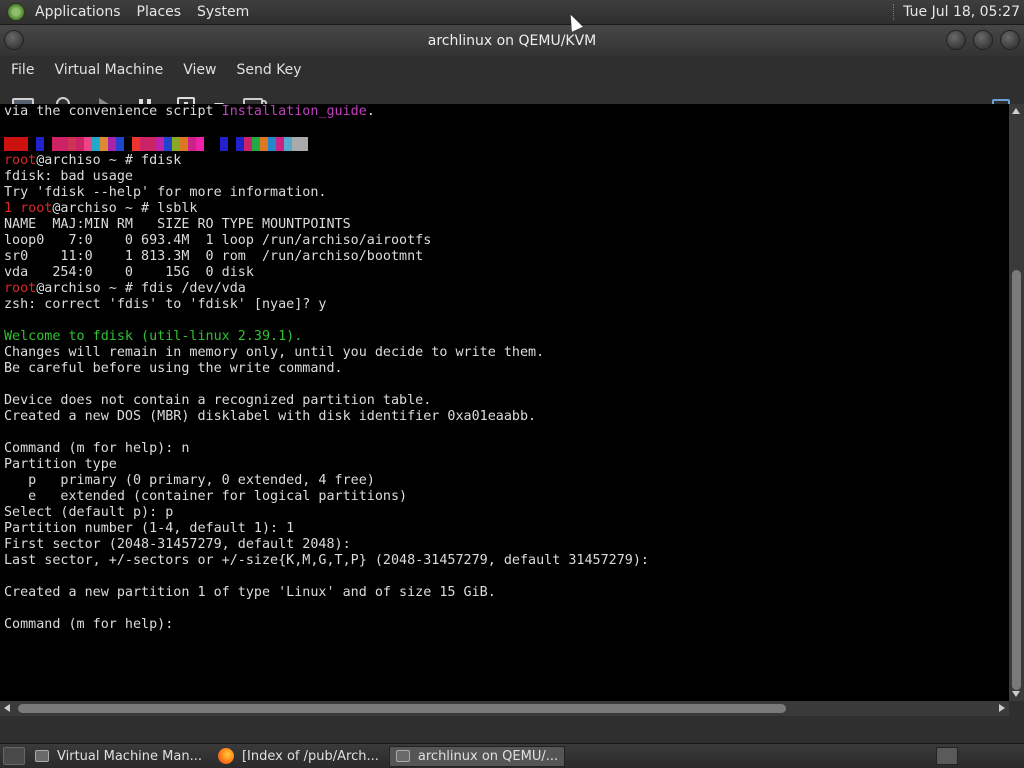  Describe the element at coordinates (159, 12) in the screenshot. I see `places-menu: Places` at that location.